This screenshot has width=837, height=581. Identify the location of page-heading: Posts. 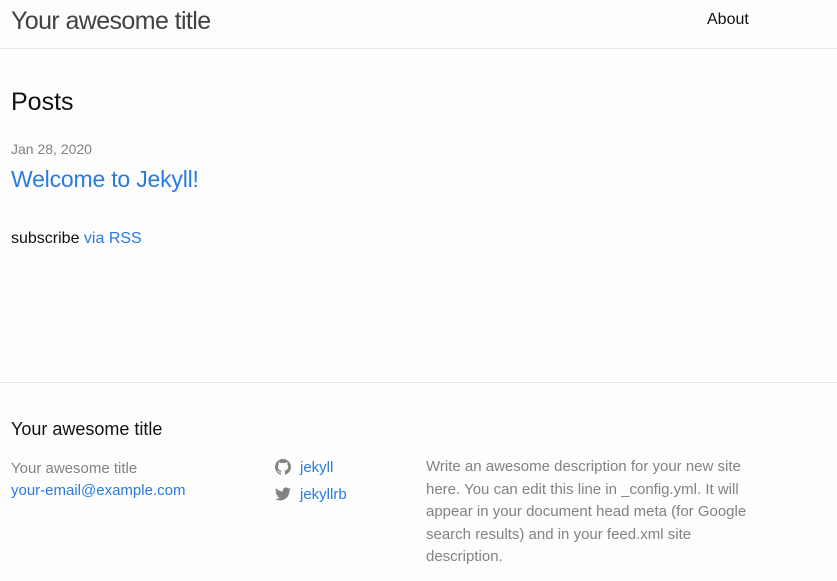
(42, 102).